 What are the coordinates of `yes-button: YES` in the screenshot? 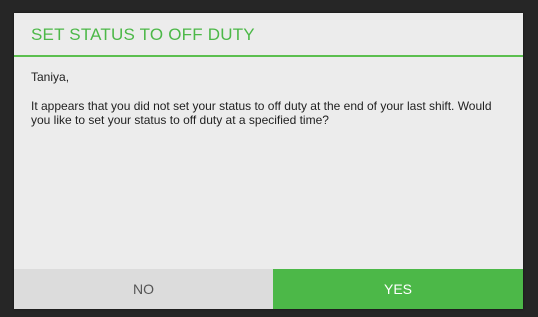 It's located at (398, 289).